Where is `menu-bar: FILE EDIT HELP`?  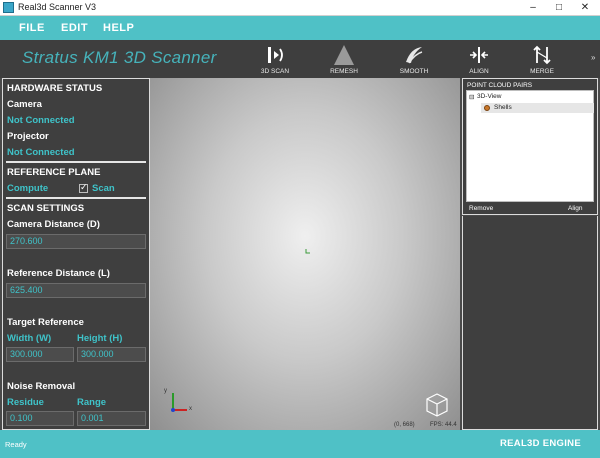 menu-bar: FILE EDIT HELP is located at coordinates (300, 28).